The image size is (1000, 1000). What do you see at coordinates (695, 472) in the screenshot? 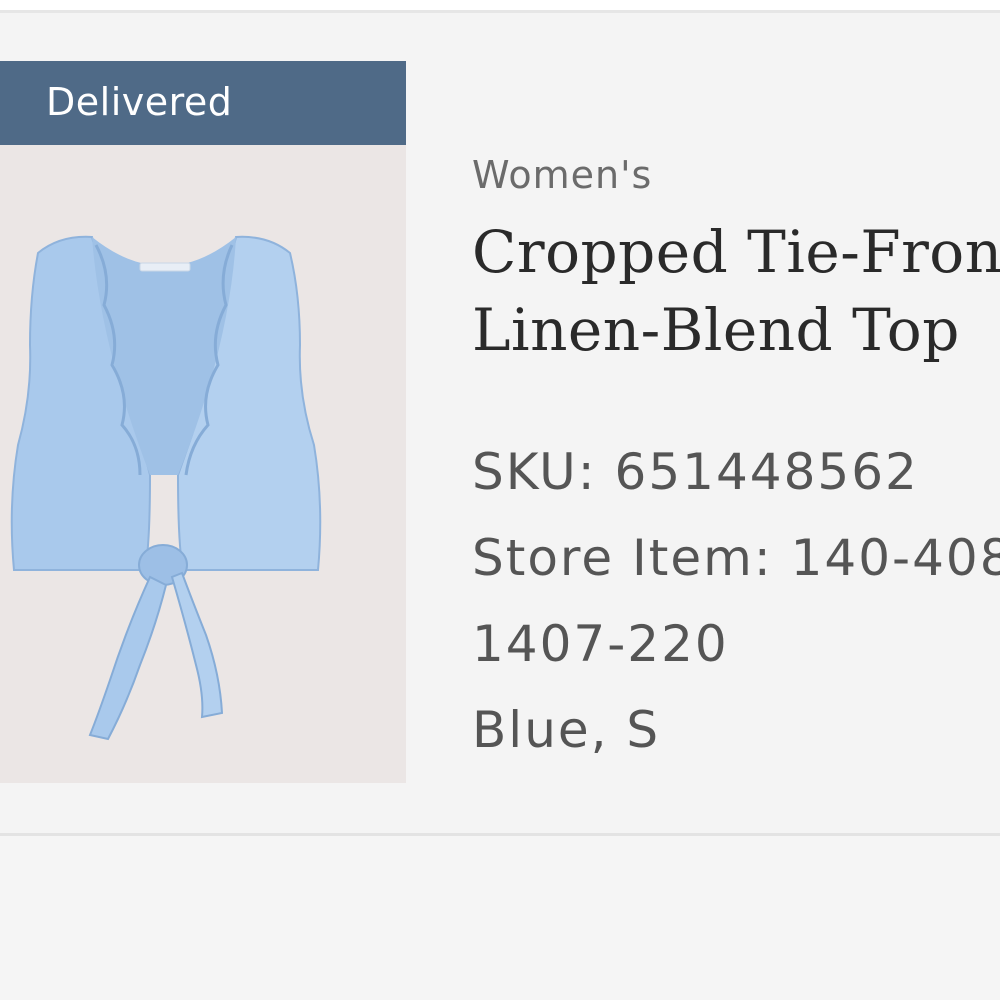
I see `sku-number: SKU: 651448562` at bounding box center [695, 472].